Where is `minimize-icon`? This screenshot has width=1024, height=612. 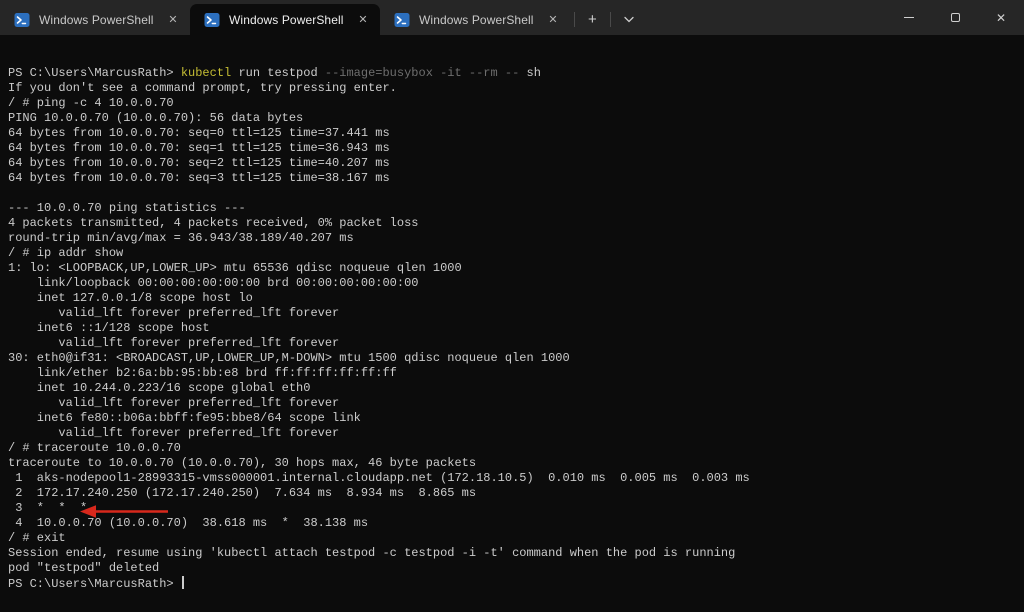
minimize-icon is located at coordinates (909, 17).